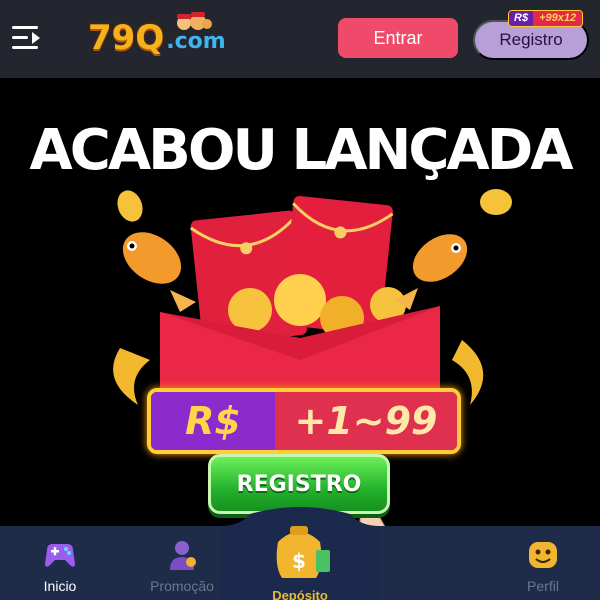  I want to click on smiley-icon, so click(543, 555).